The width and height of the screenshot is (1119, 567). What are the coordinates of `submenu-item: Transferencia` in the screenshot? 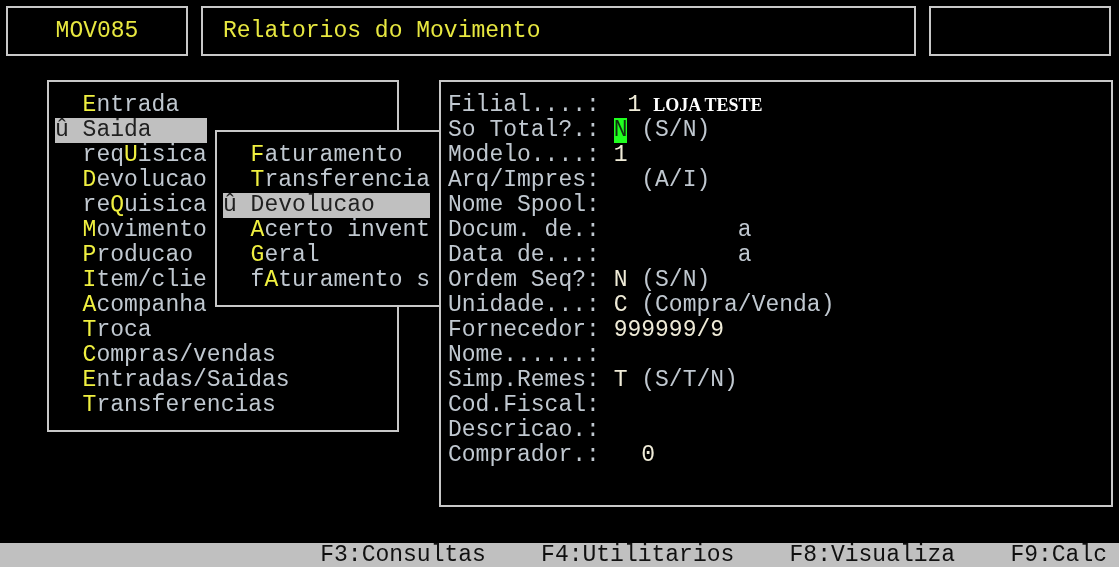 It's located at (327, 180).